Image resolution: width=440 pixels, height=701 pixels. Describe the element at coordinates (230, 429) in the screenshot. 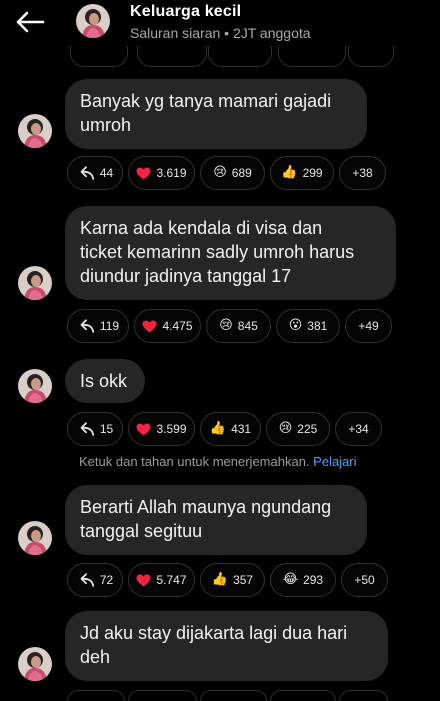

I see `emoji-reaction-chip: 👍 431` at that location.